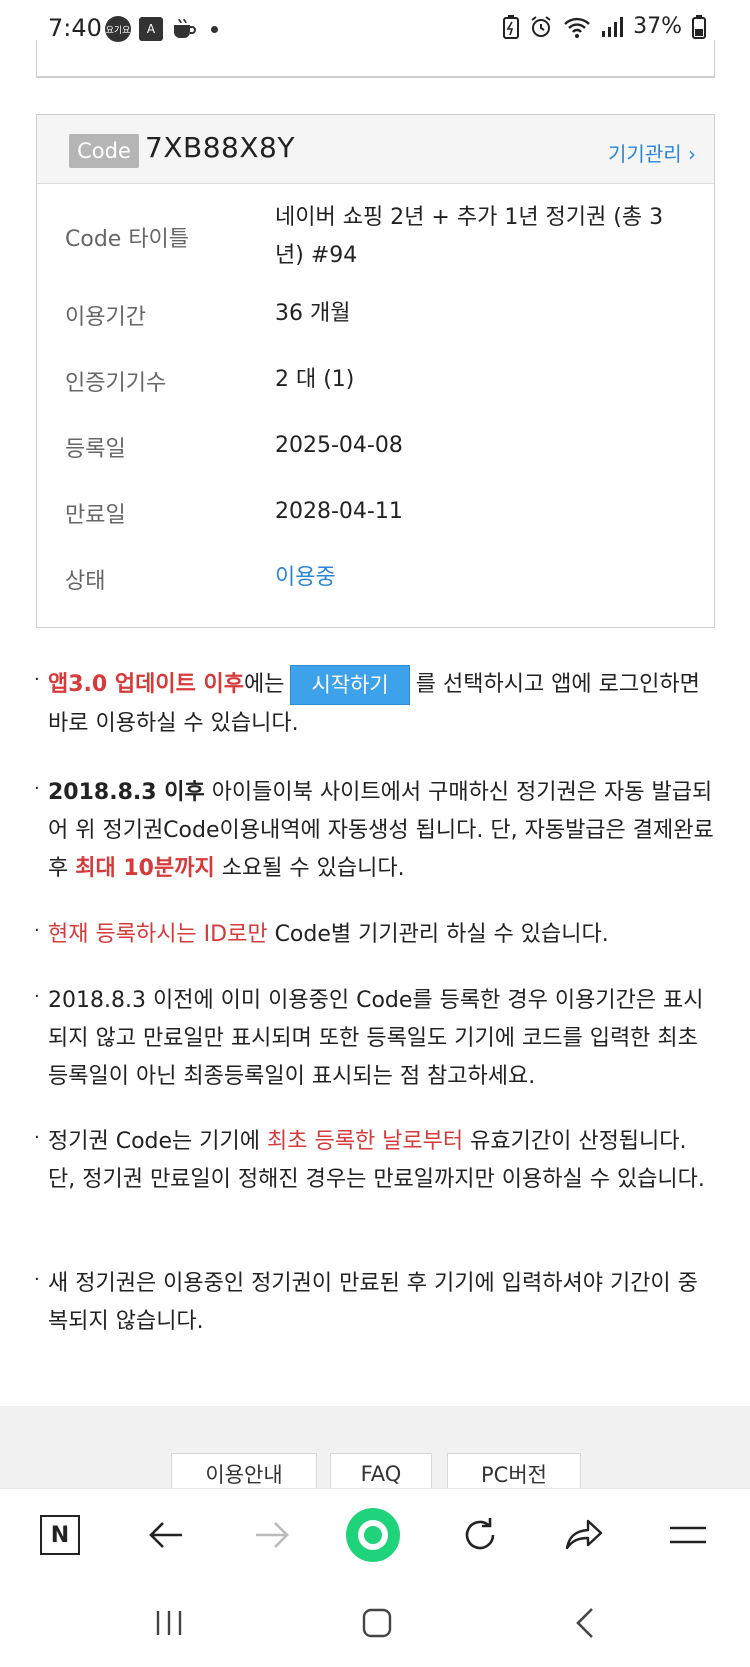  I want to click on browser-toolbar: N, so click(375, 1534).